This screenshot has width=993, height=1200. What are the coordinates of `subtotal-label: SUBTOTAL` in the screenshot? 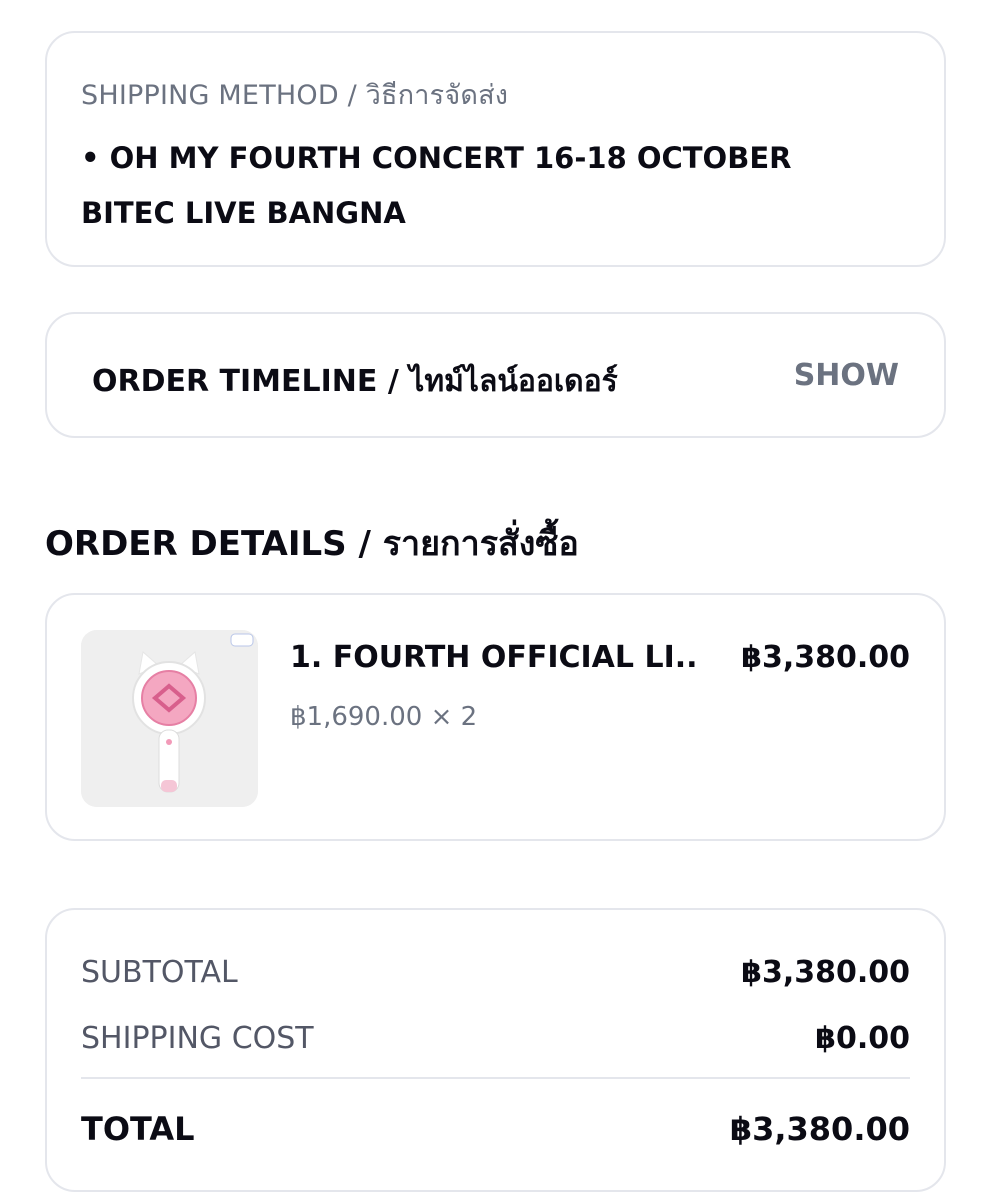 It's located at (159, 972).